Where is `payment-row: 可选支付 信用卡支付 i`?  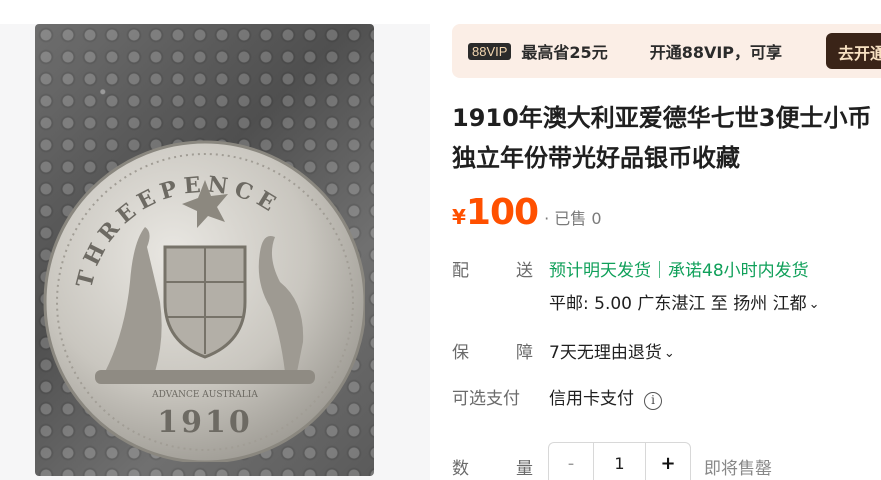
payment-row: 可选支付 信用卡支付 i is located at coordinates (557, 397).